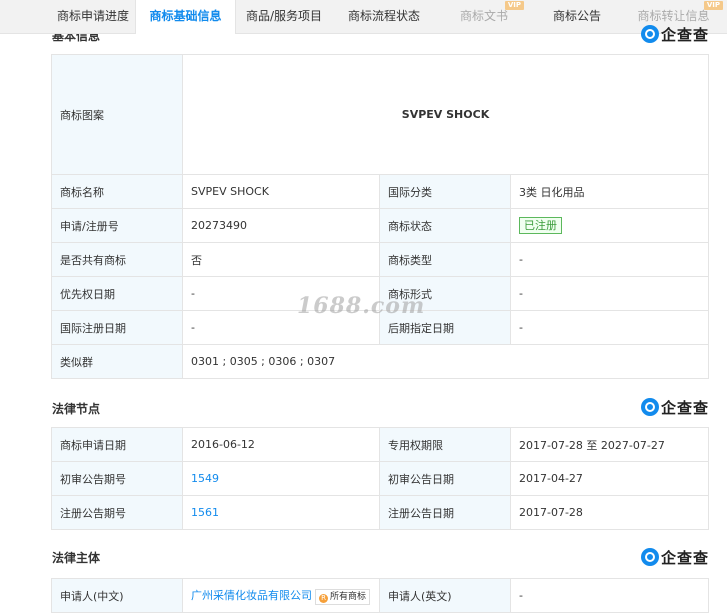 This screenshot has height=613, width=727. I want to click on label-cell: 专用权期限, so click(445, 444).